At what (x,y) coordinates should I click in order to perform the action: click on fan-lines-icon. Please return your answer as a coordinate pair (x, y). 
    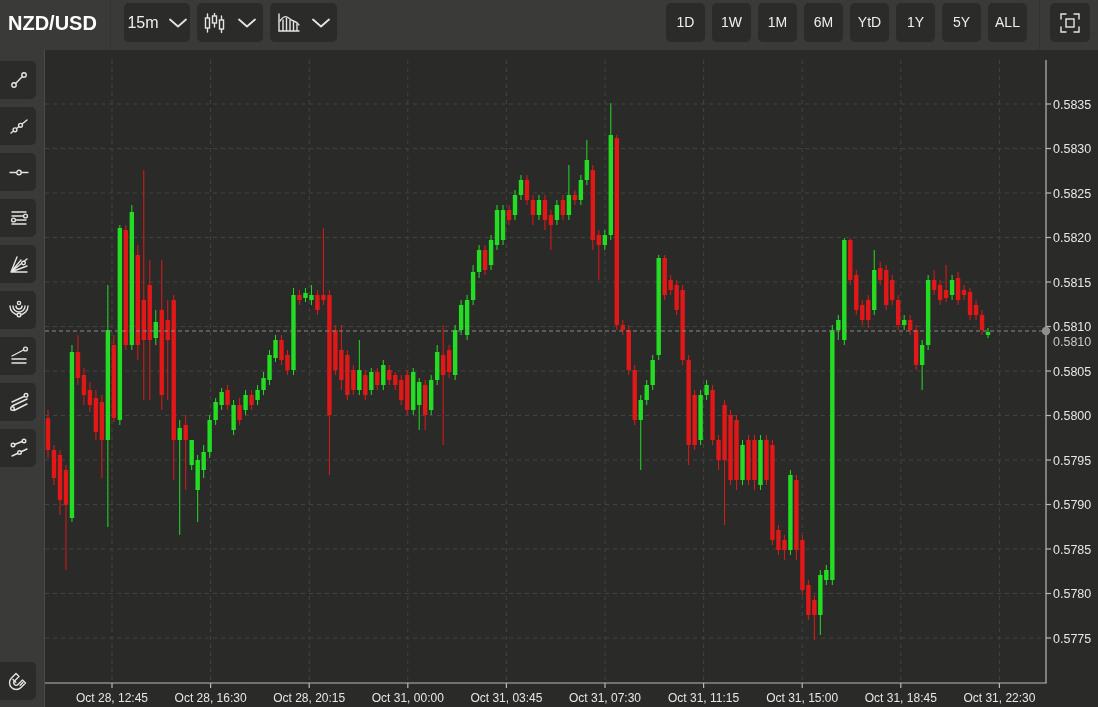
    Looking at the image, I should click on (18, 264).